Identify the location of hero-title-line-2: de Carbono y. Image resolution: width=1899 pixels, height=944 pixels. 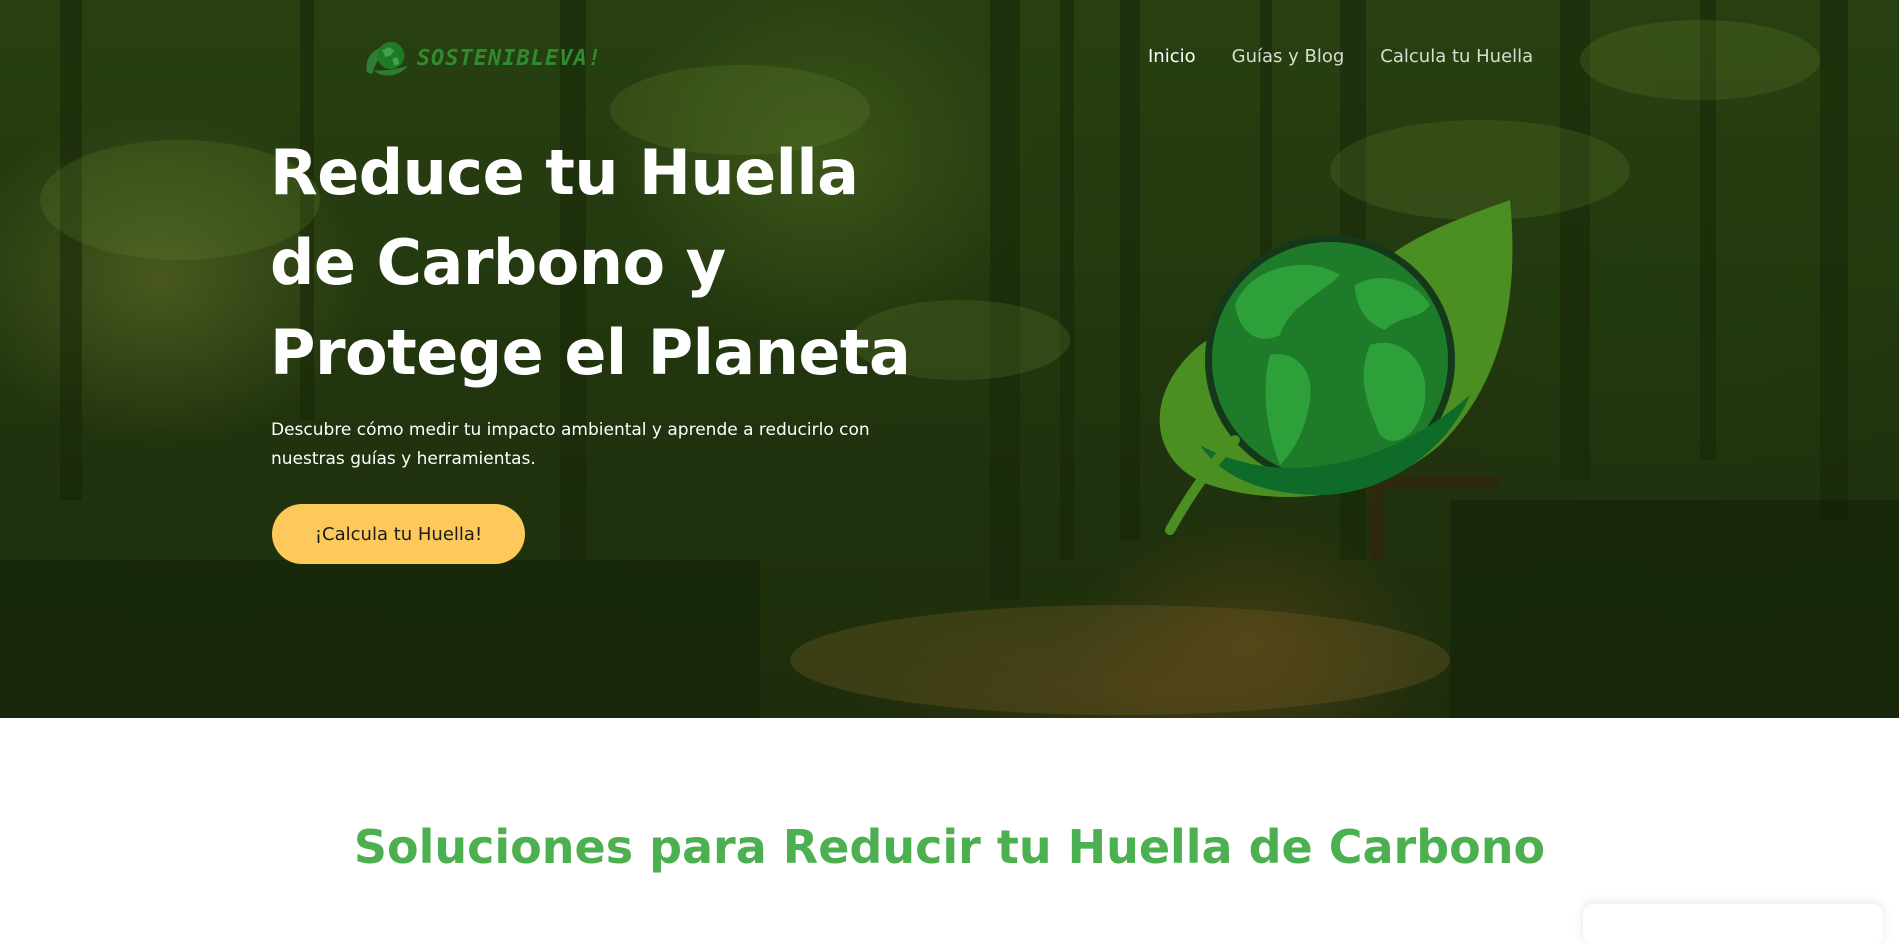
(498, 262).